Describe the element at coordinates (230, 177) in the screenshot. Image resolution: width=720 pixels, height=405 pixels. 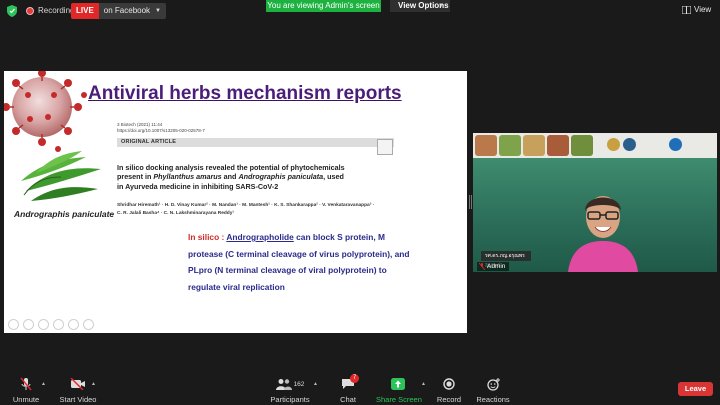
I see `paper-title-text: and` at that location.